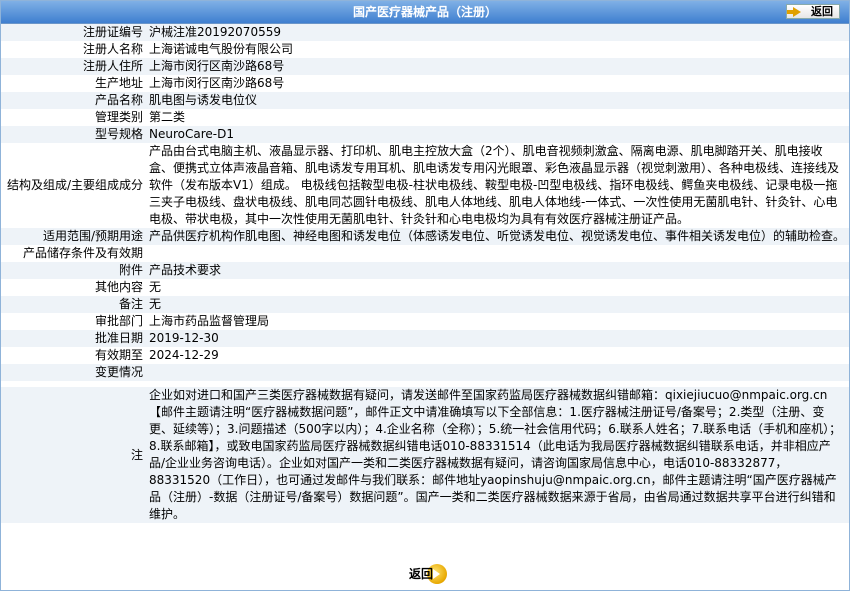 The width and height of the screenshot is (850, 591). I want to click on field-label: 适用范围/预期用途, so click(73, 236).